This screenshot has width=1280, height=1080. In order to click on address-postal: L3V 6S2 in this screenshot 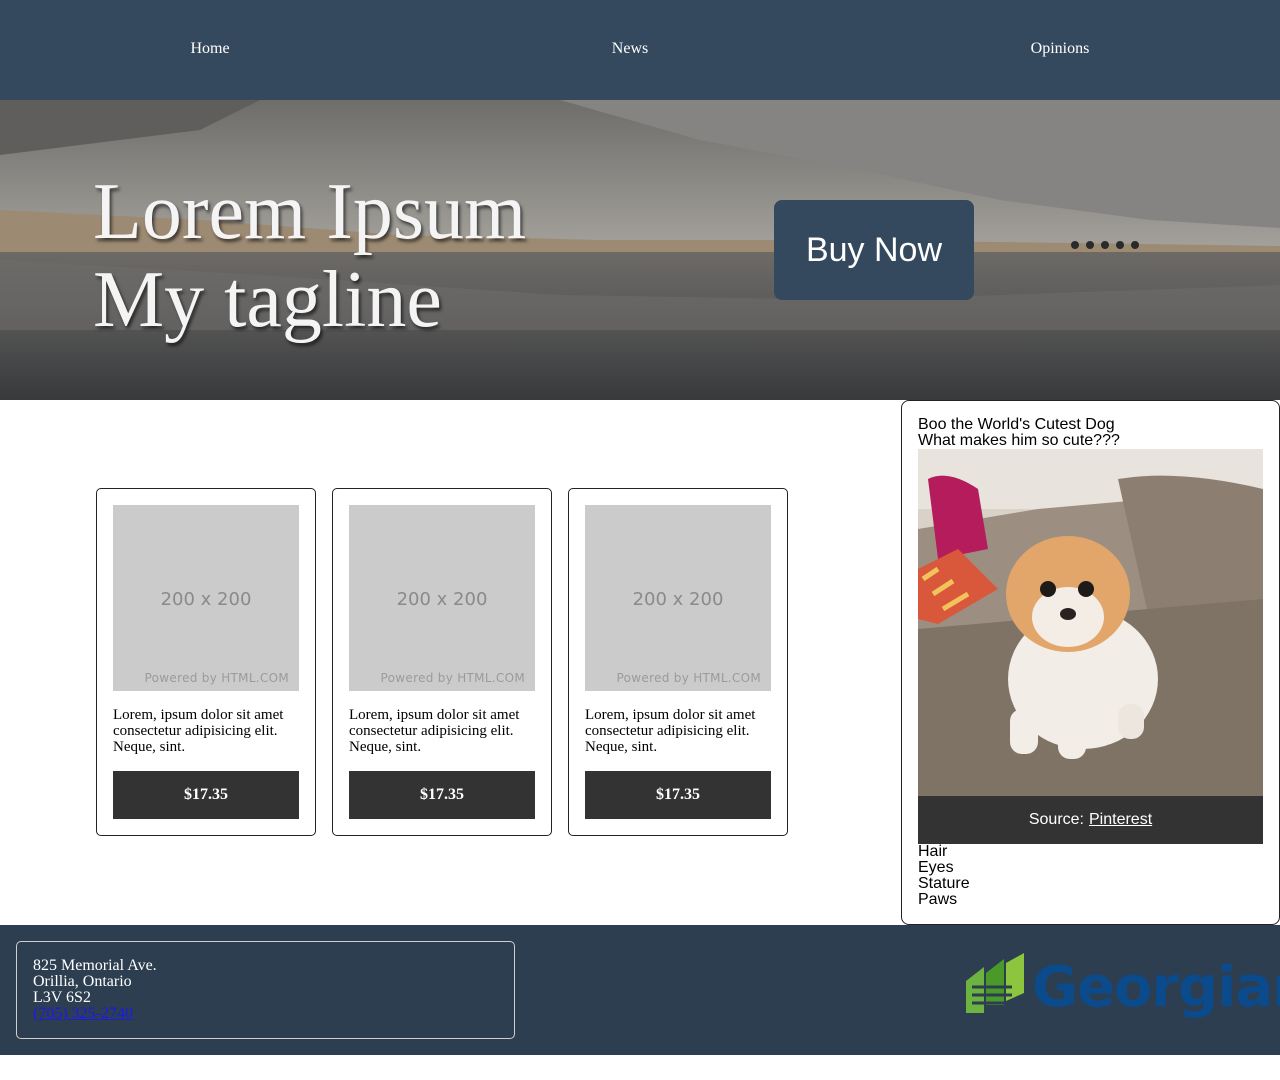, I will do `click(62, 997)`.